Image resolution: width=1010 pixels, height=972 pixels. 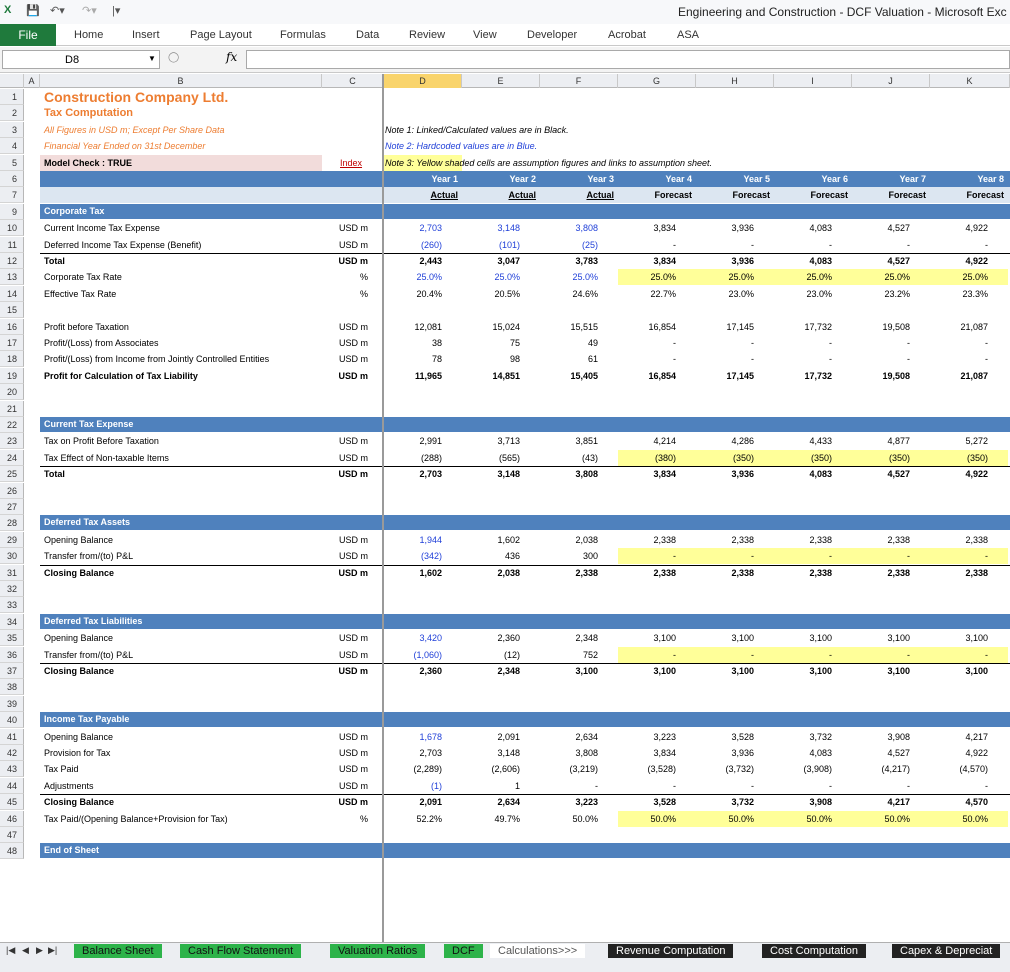 I want to click on row-header-41: 41, so click(x=12, y=736).